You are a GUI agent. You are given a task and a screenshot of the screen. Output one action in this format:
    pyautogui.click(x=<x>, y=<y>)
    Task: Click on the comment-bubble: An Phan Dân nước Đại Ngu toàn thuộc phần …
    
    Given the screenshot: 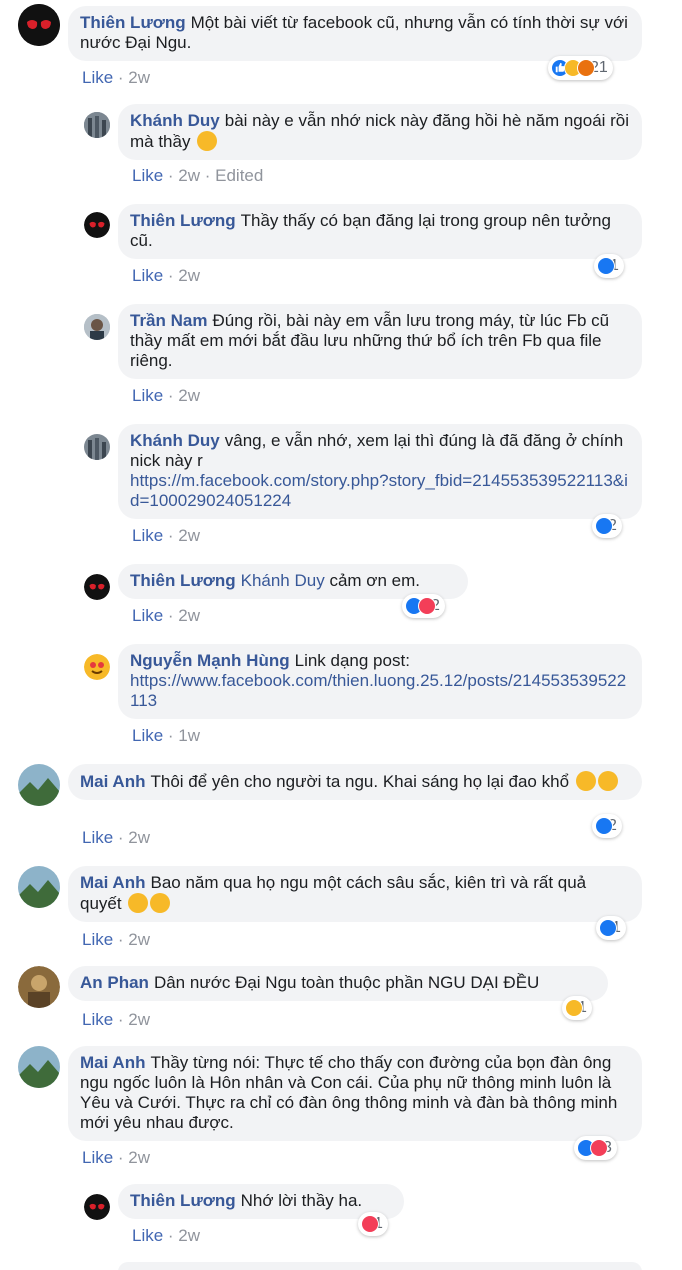 What is the action you would take?
    pyautogui.click(x=338, y=983)
    